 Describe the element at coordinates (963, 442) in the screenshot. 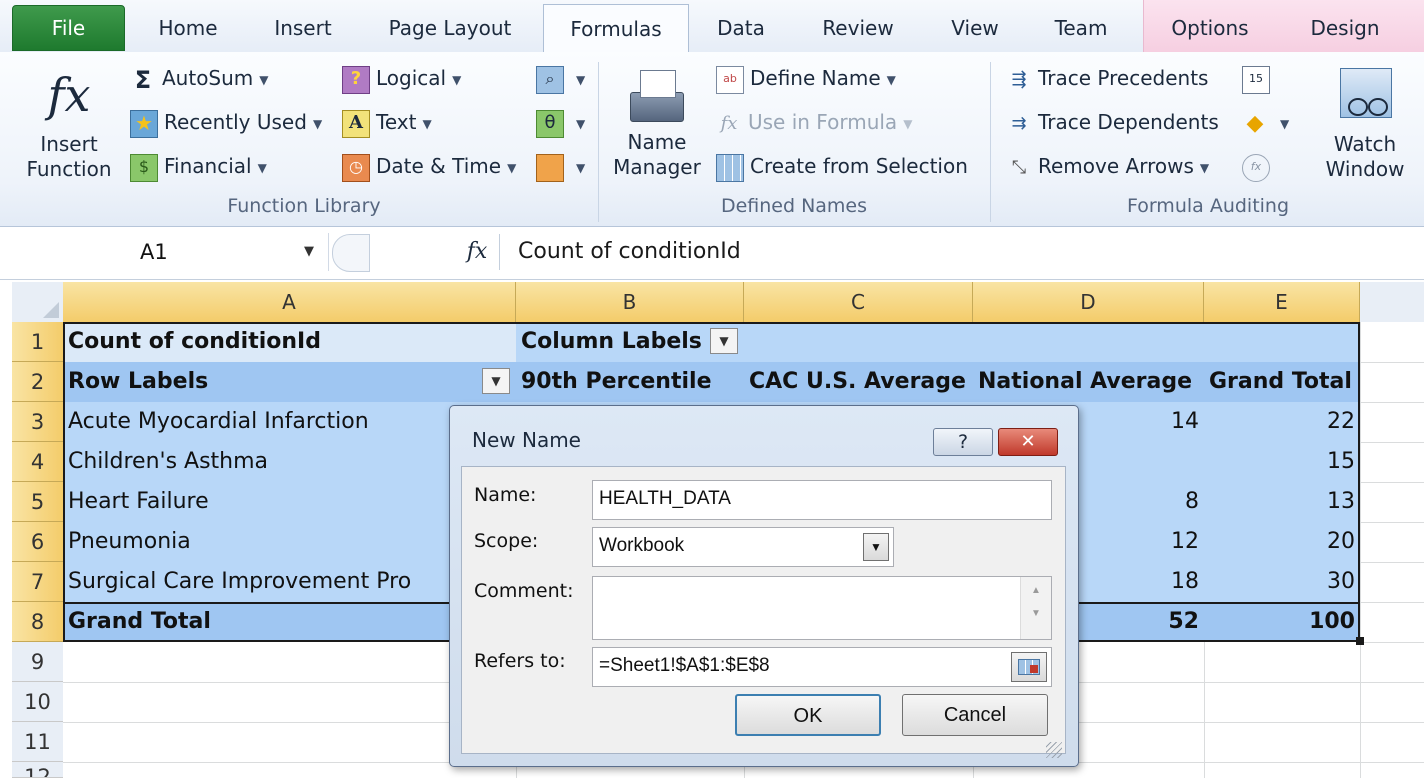

I see `help-button: ?` at that location.